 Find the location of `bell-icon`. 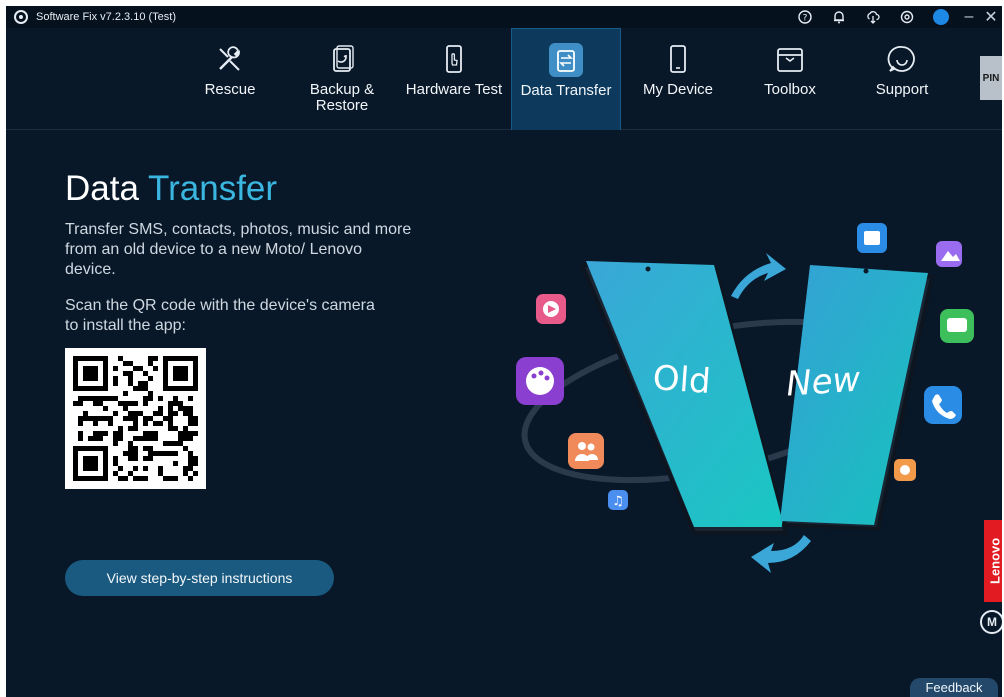

bell-icon is located at coordinates (839, 17).